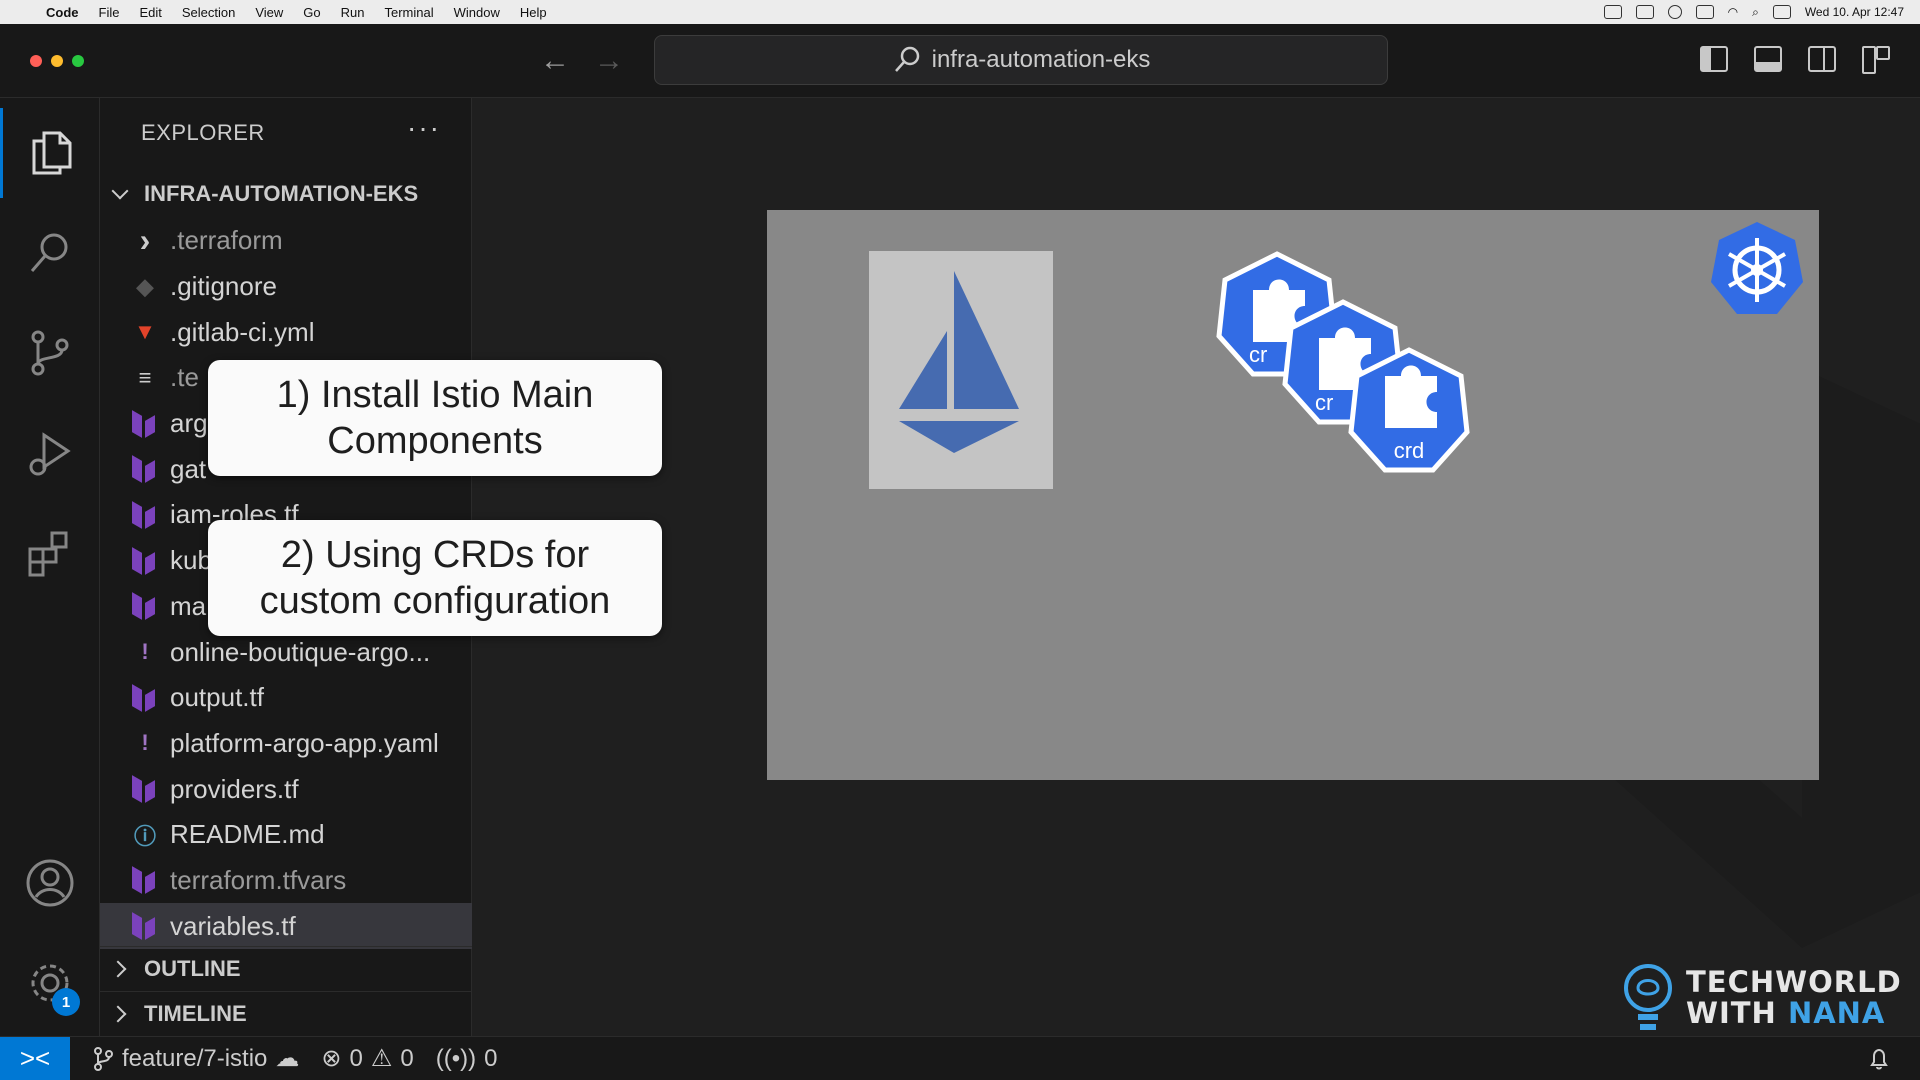  Describe the element at coordinates (1704, 12) in the screenshot. I see `battery-icon` at that location.